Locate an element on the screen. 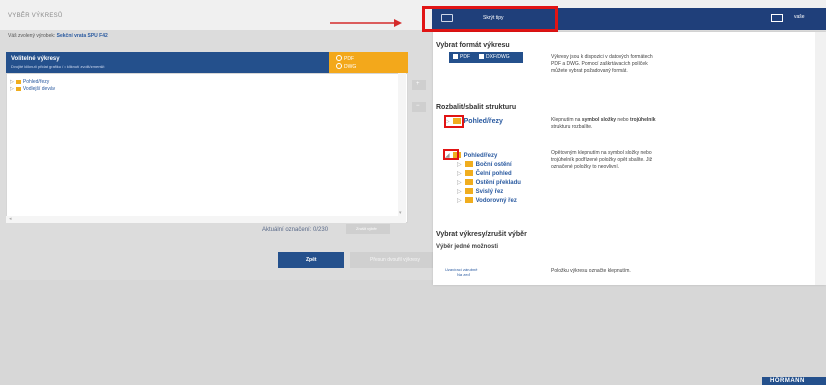 This screenshot has width=826, height=385. tree-vertical-scrollbar is located at coordinates (402, 148).